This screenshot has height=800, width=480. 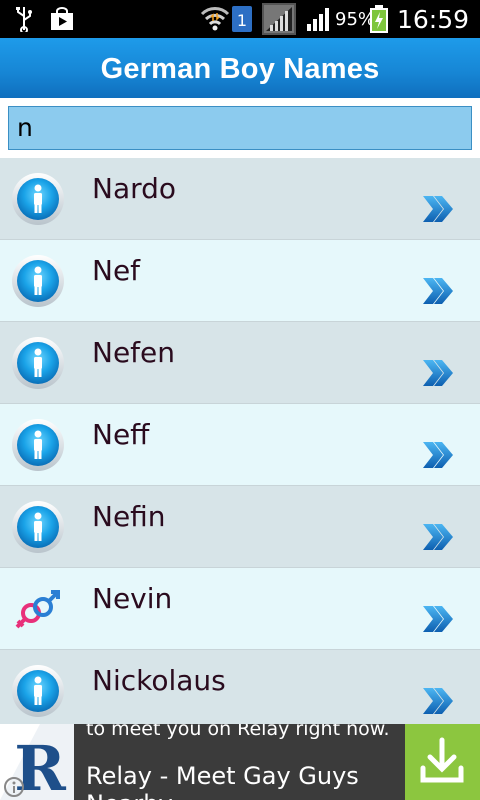 I want to click on ad-download-button, so click(x=442, y=762).